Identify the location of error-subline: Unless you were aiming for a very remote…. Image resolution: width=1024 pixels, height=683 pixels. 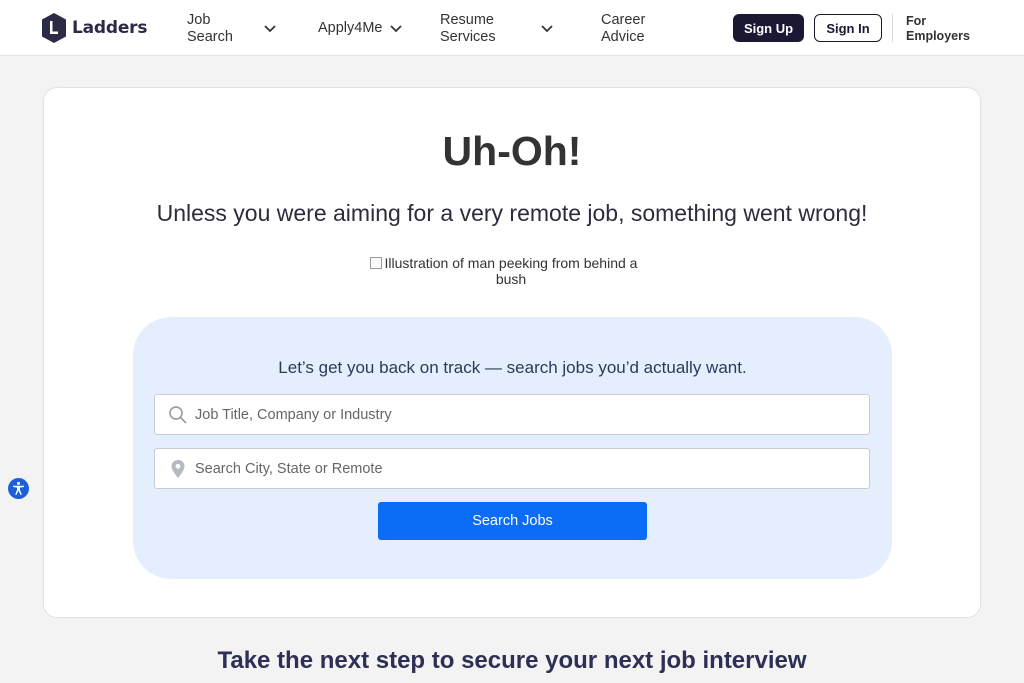
(512, 213).